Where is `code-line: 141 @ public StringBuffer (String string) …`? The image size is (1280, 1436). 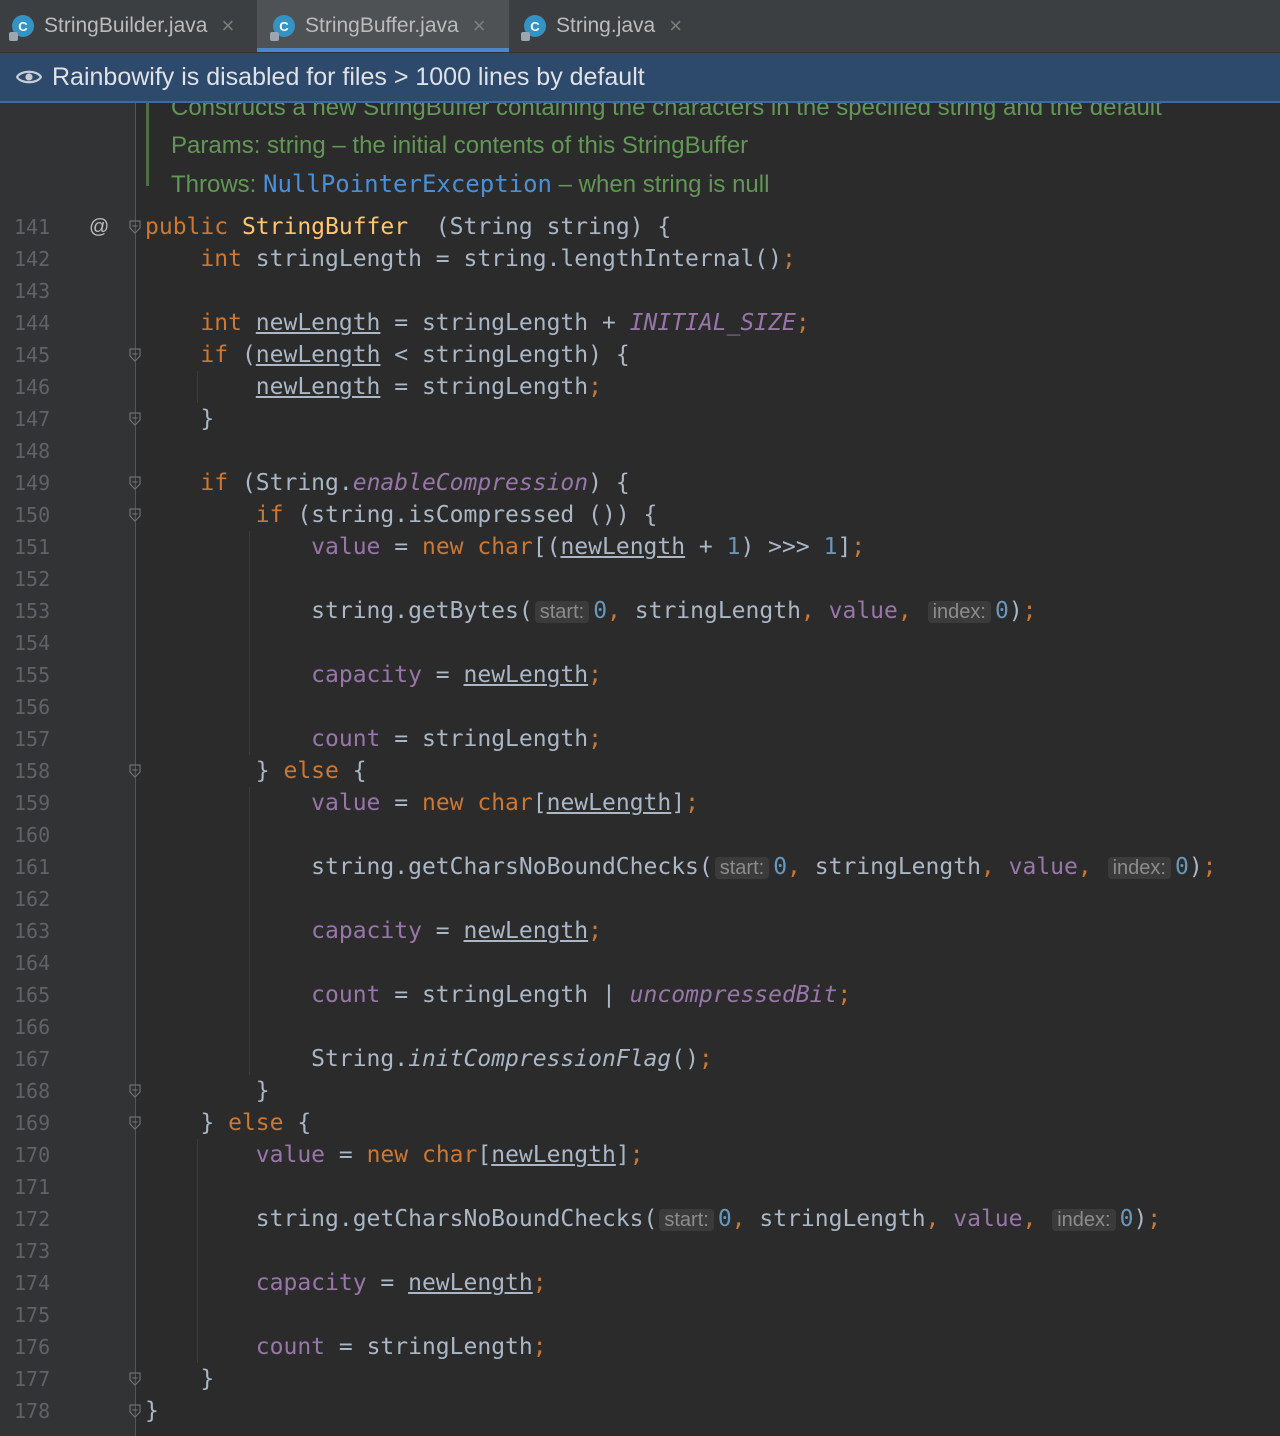 code-line: 141 @ public StringBuffer (String string) … is located at coordinates (640, 227).